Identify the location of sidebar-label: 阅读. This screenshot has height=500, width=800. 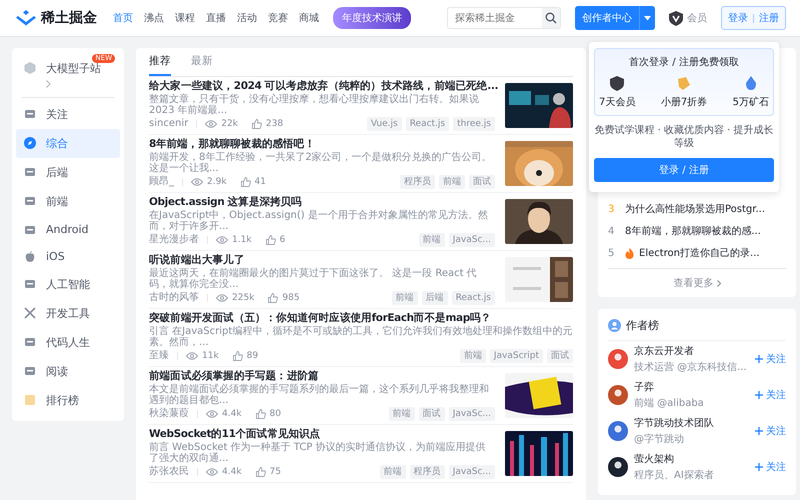
(57, 371).